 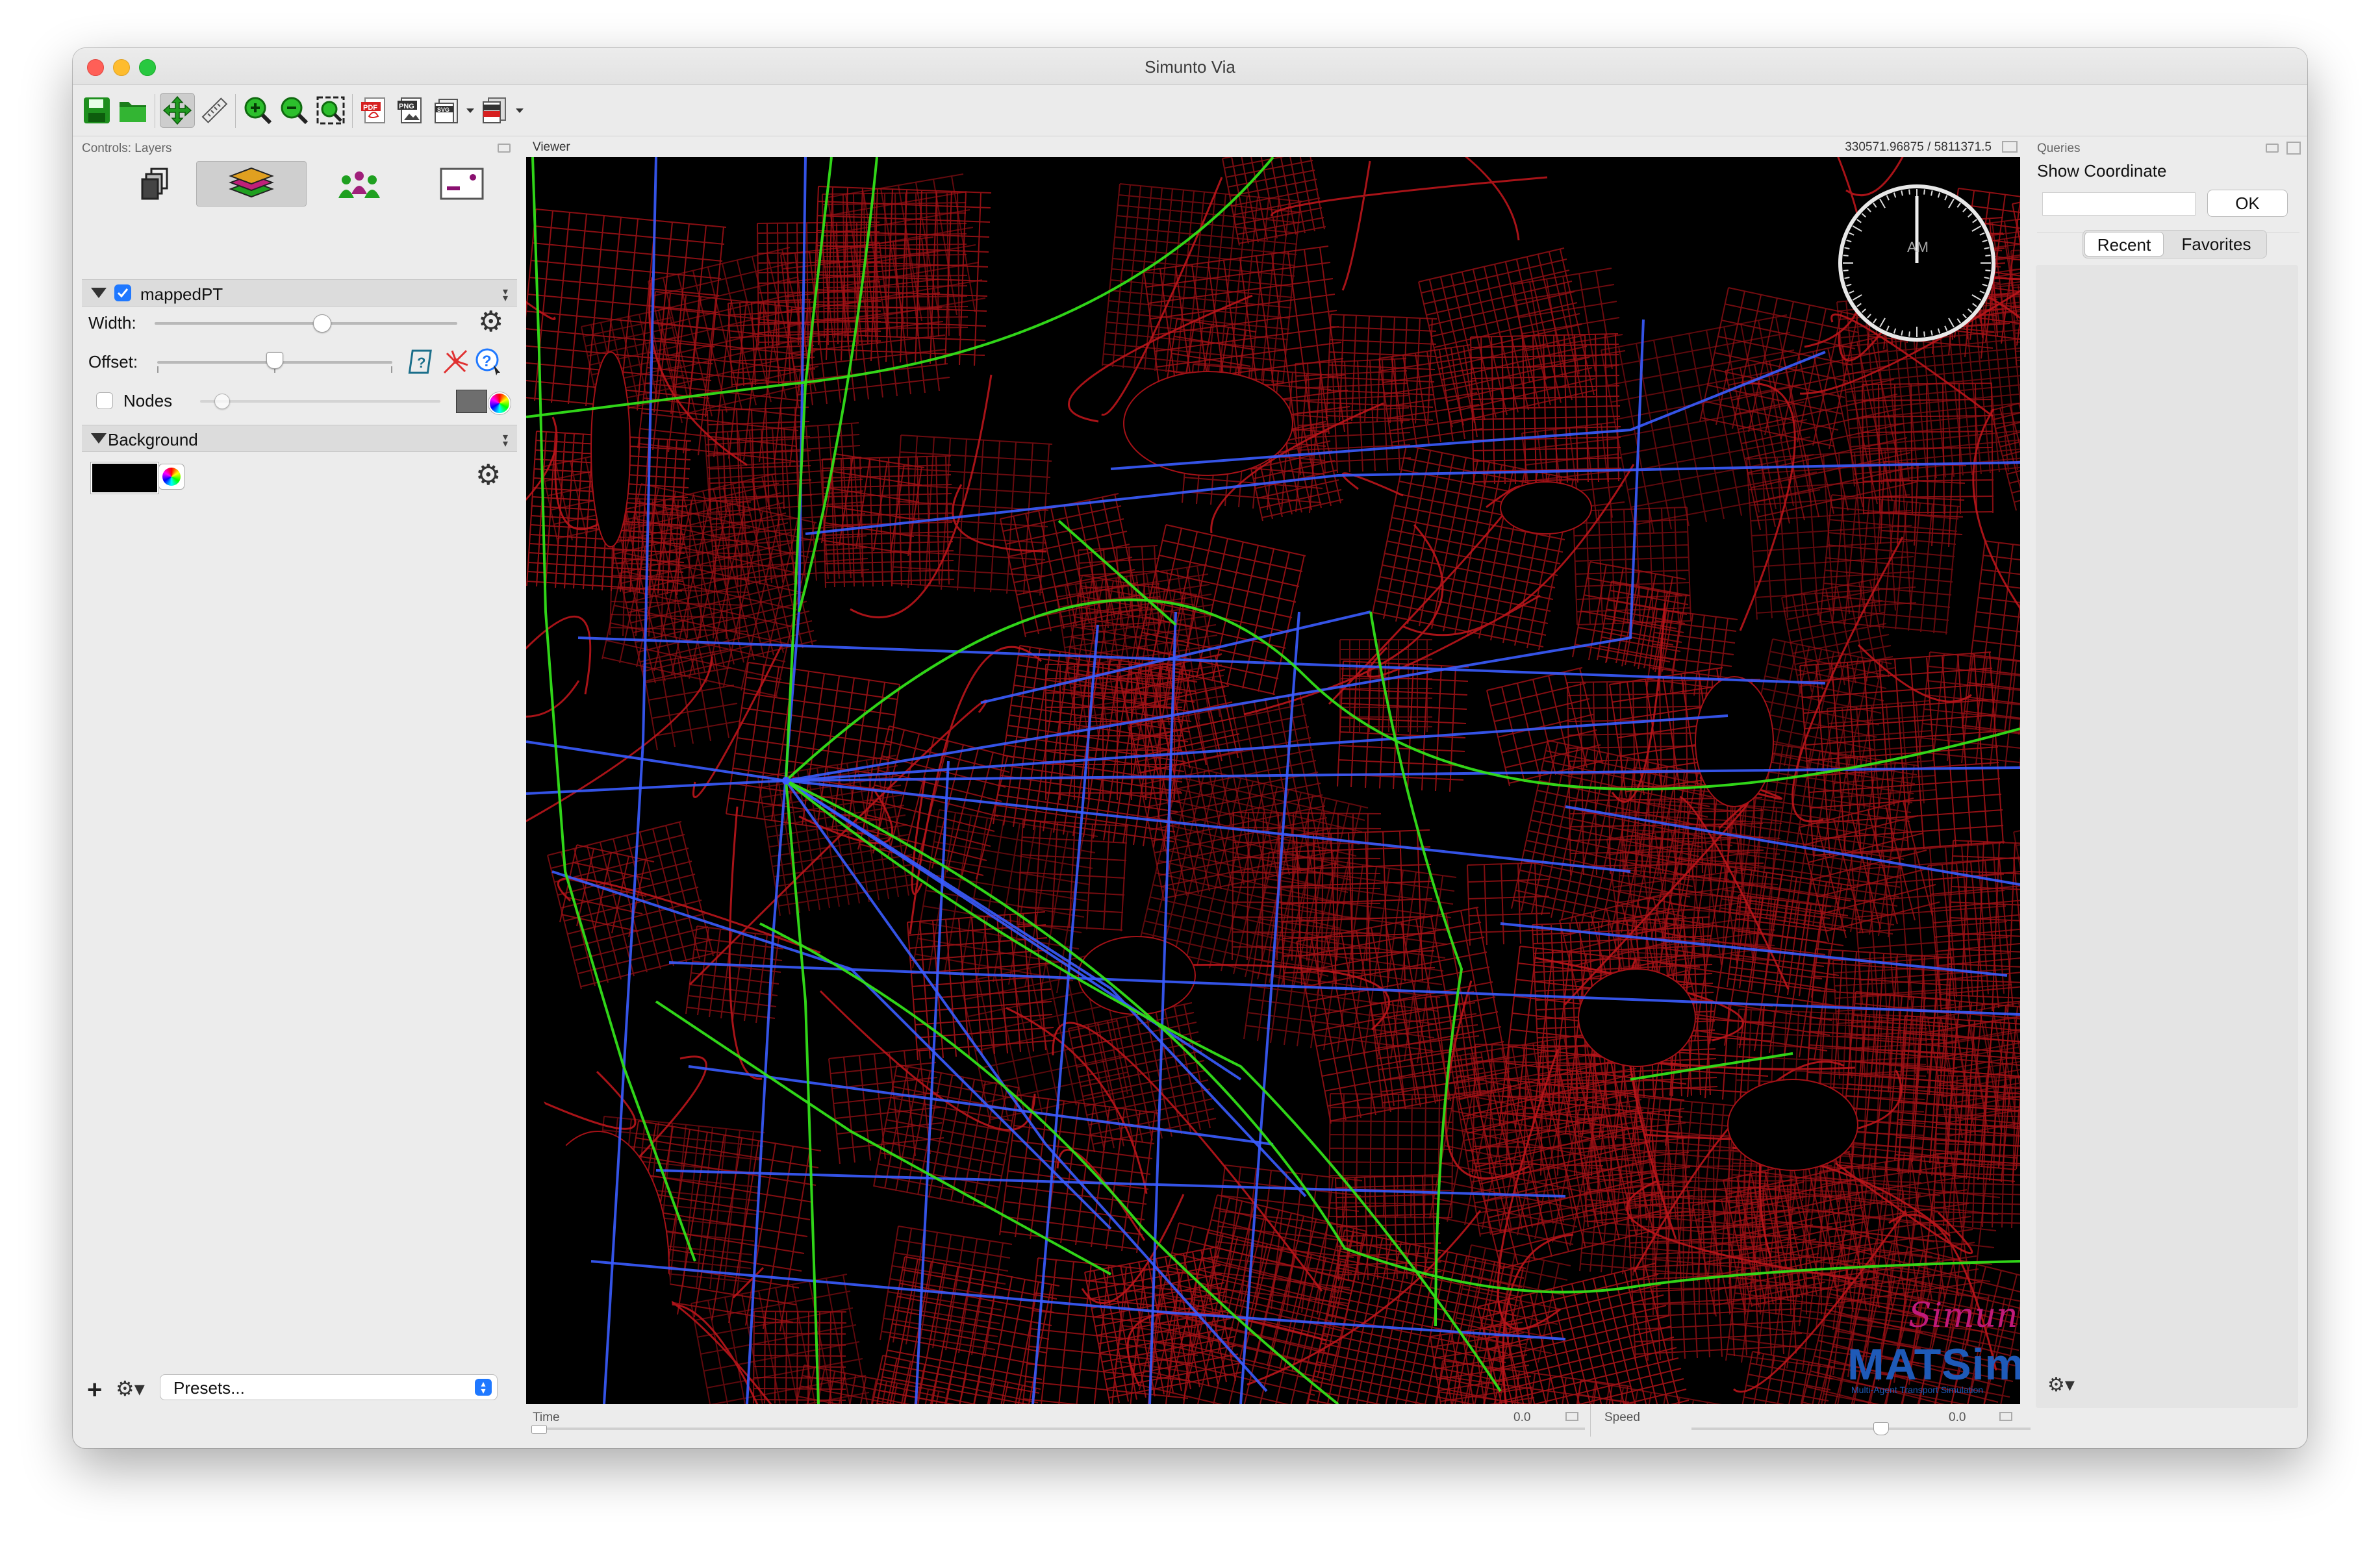 What do you see at coordinates (320, 402) in the screenshot?
I see `nodes-size-slider` at bounding box center [320, 402].